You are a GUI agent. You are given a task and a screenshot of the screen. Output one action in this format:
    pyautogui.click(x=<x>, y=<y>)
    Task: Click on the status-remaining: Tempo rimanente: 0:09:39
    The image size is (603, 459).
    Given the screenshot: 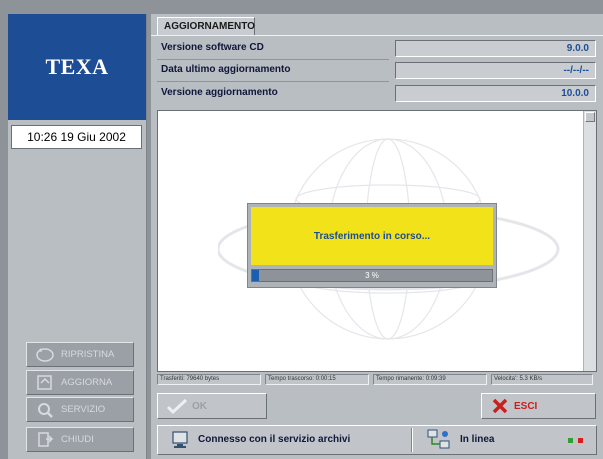 What is the action you would take?
    pyautogui.click(x=430, y=379)
    